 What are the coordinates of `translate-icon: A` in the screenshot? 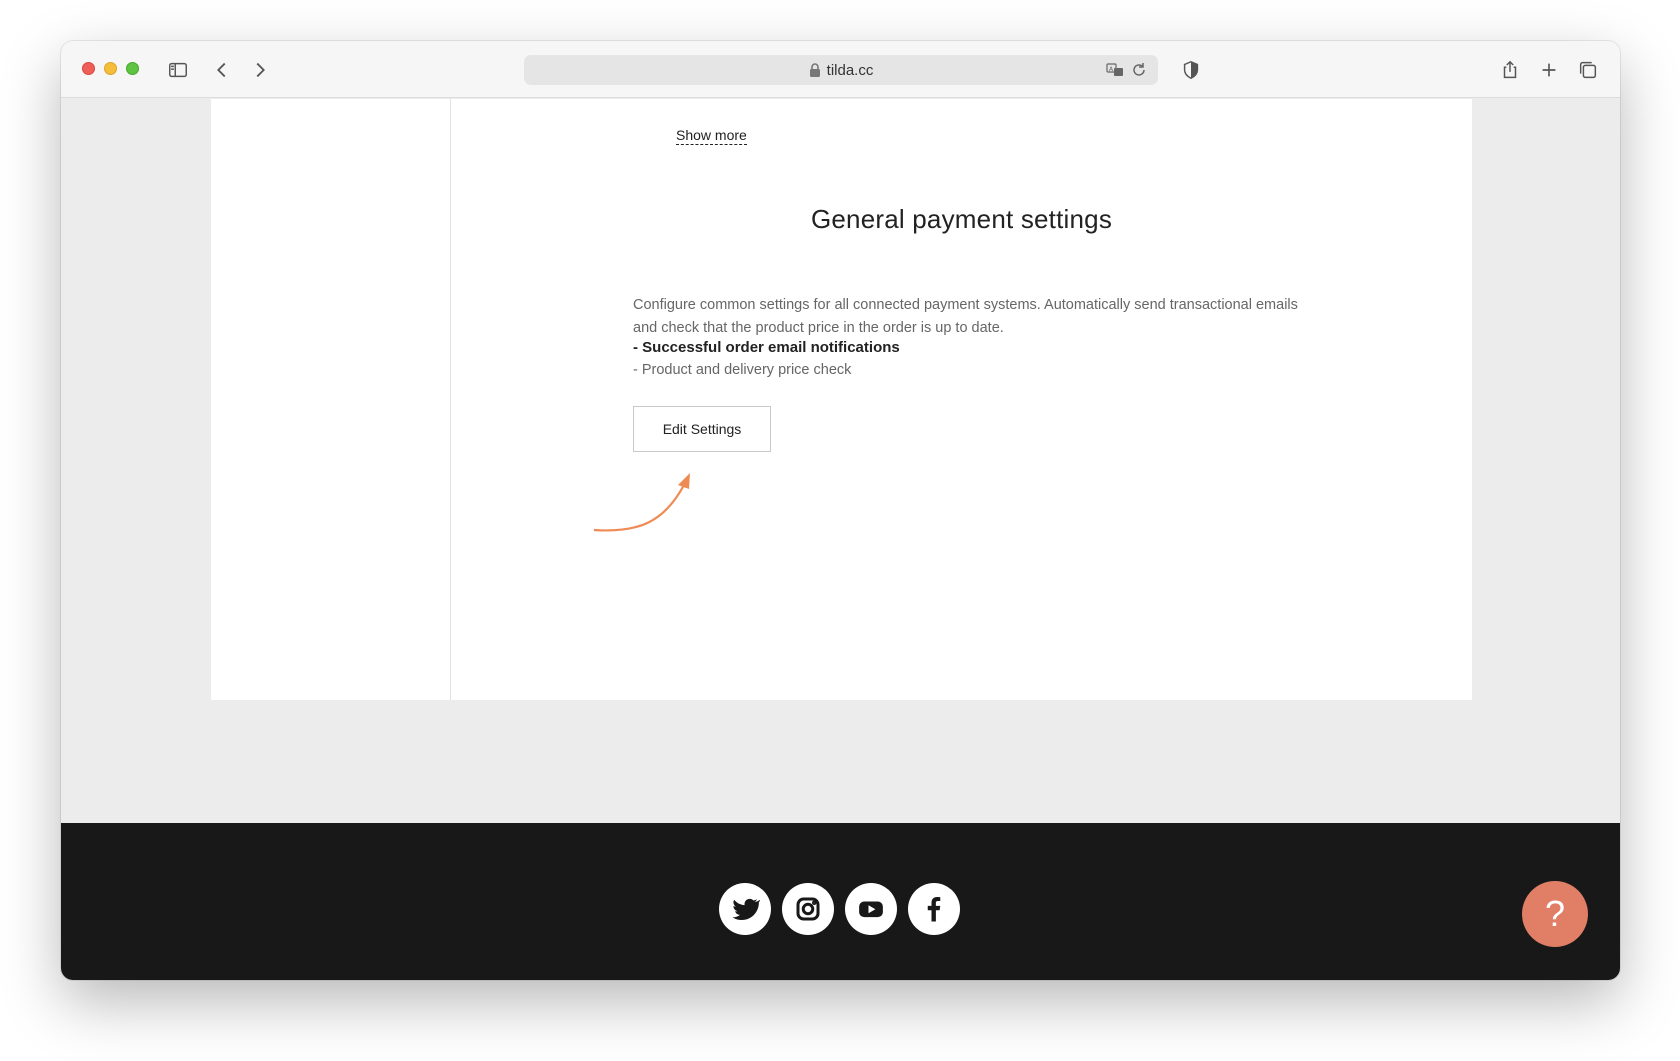 It's located at (1115, 70).